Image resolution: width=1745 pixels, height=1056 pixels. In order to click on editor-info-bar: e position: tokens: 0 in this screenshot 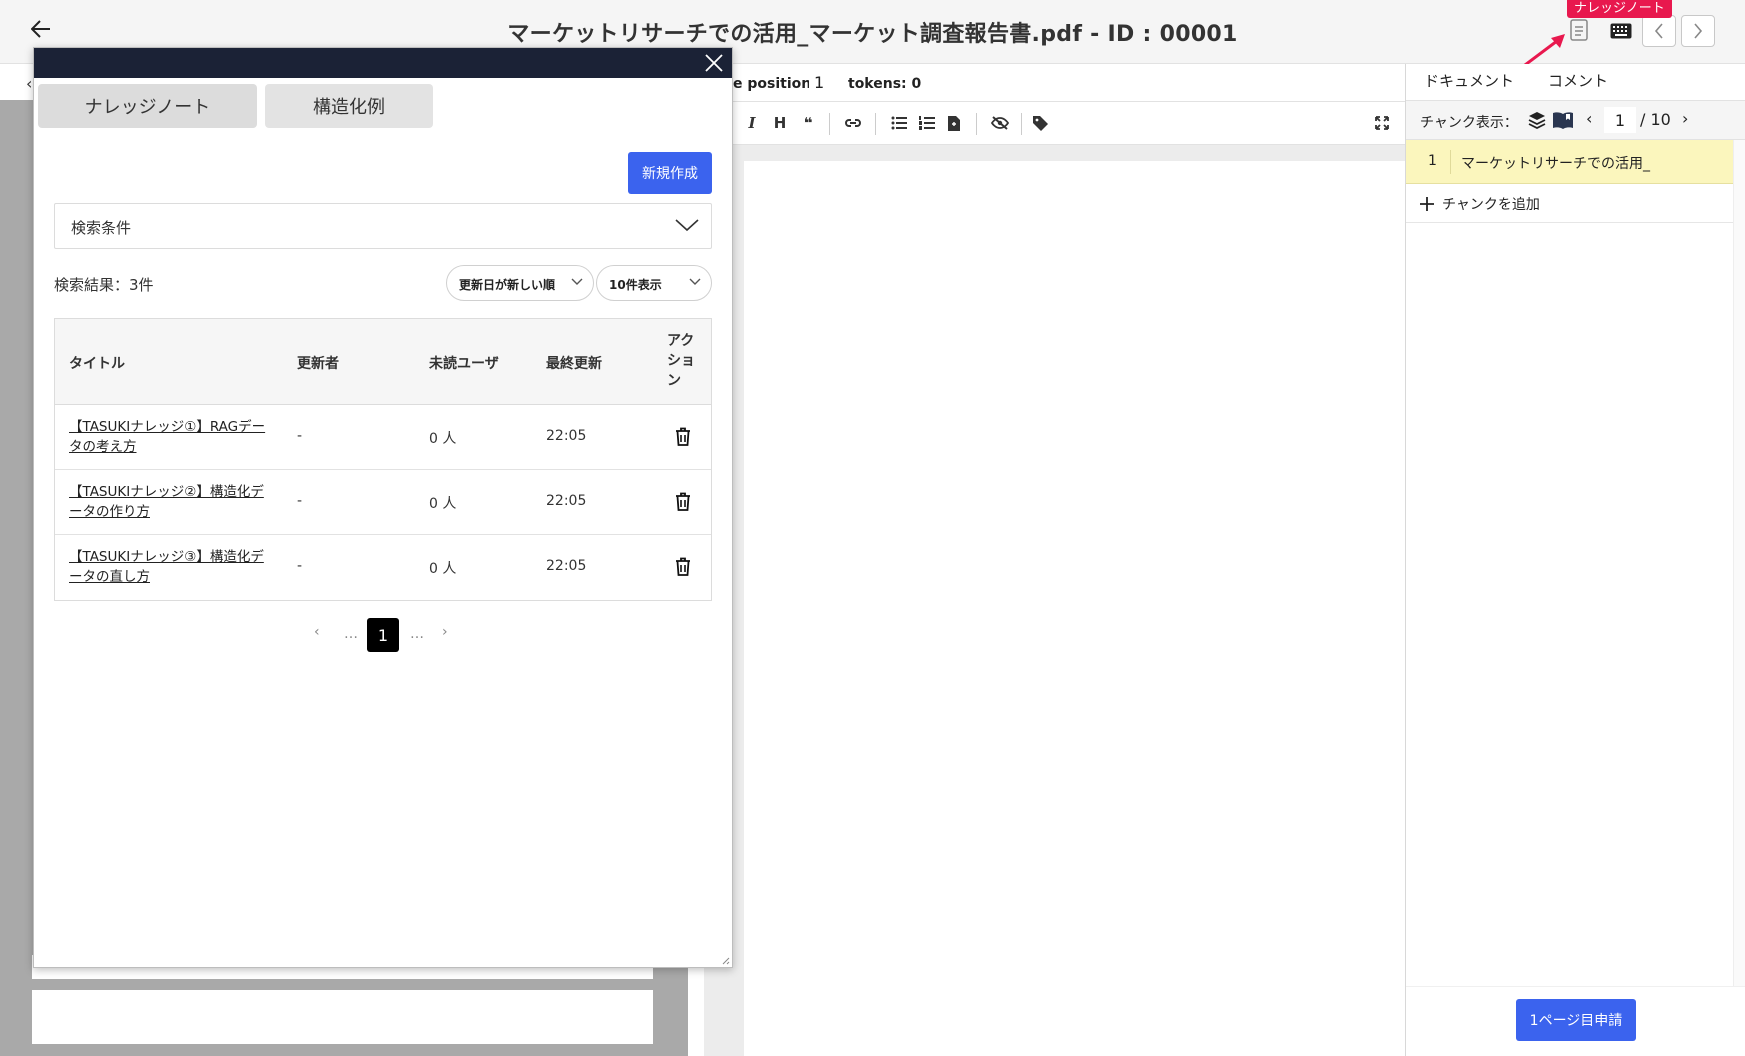, I will do `click(1069, 83)`.